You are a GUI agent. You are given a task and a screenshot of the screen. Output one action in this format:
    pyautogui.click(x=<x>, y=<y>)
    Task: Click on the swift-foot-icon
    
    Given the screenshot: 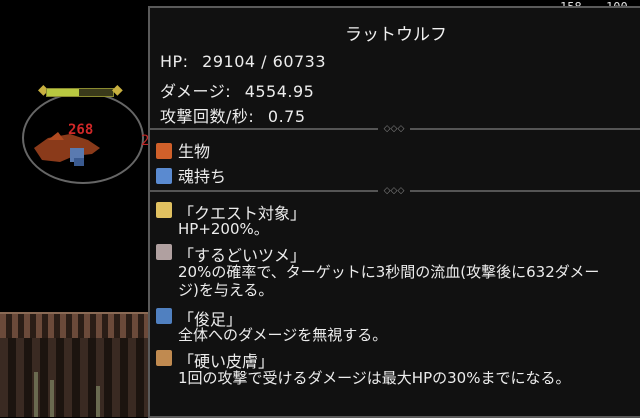 What is the action you would take?
    pyautogui.click(x=164, y=316)
    